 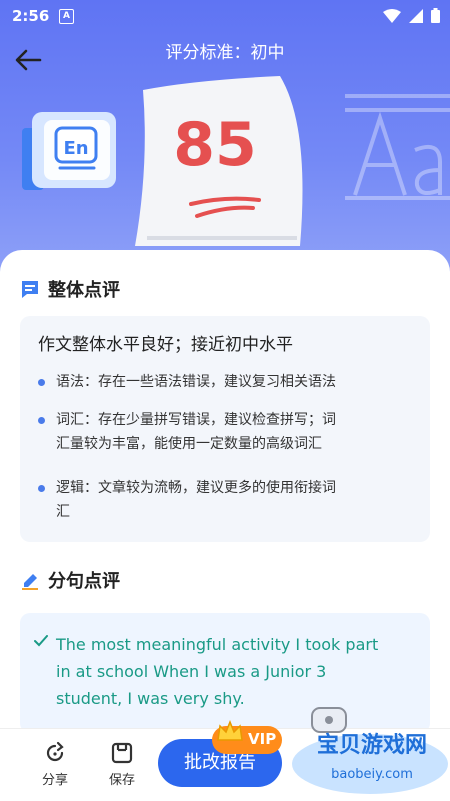 I want to click on signal-icon, so click(x=416, y=15).